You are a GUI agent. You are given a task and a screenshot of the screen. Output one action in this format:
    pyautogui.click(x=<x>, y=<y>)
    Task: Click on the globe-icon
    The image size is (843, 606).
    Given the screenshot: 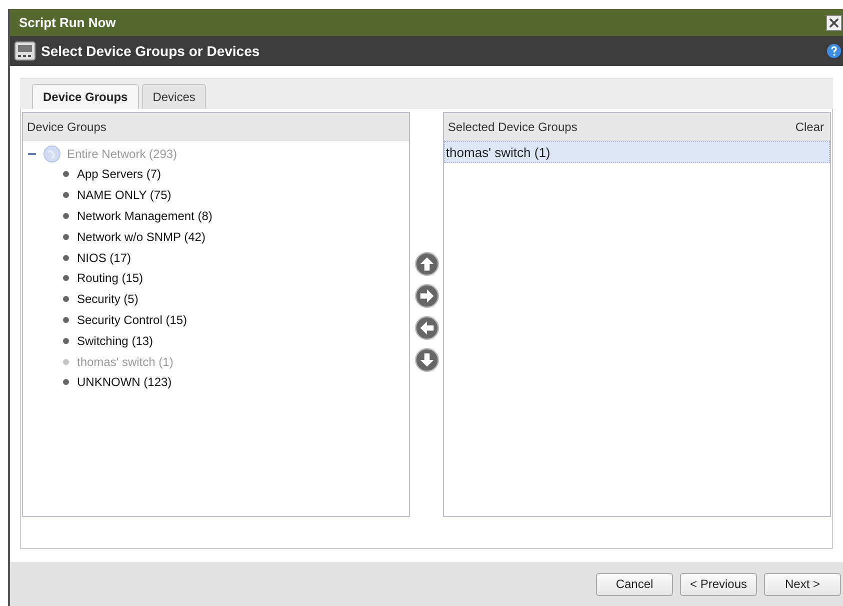 What is the action you would take?
    pyautogui.click(x=52, y=153)
    